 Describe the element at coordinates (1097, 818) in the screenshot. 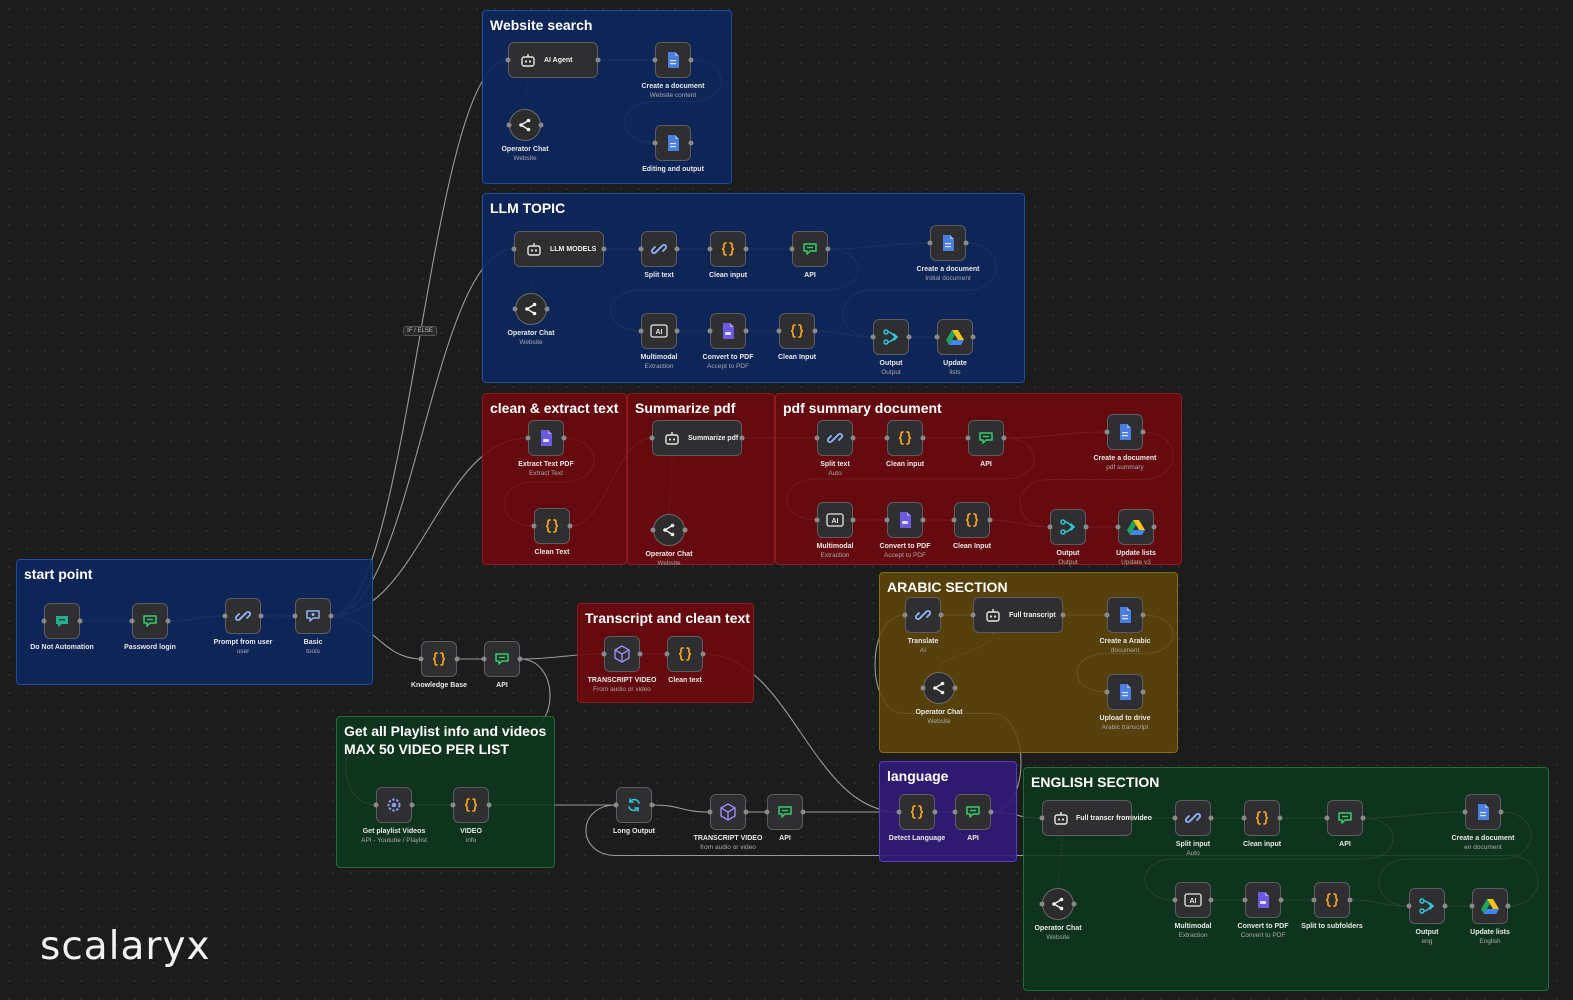

I see `node-en-full-transcript: Full transcr from video` at that location.